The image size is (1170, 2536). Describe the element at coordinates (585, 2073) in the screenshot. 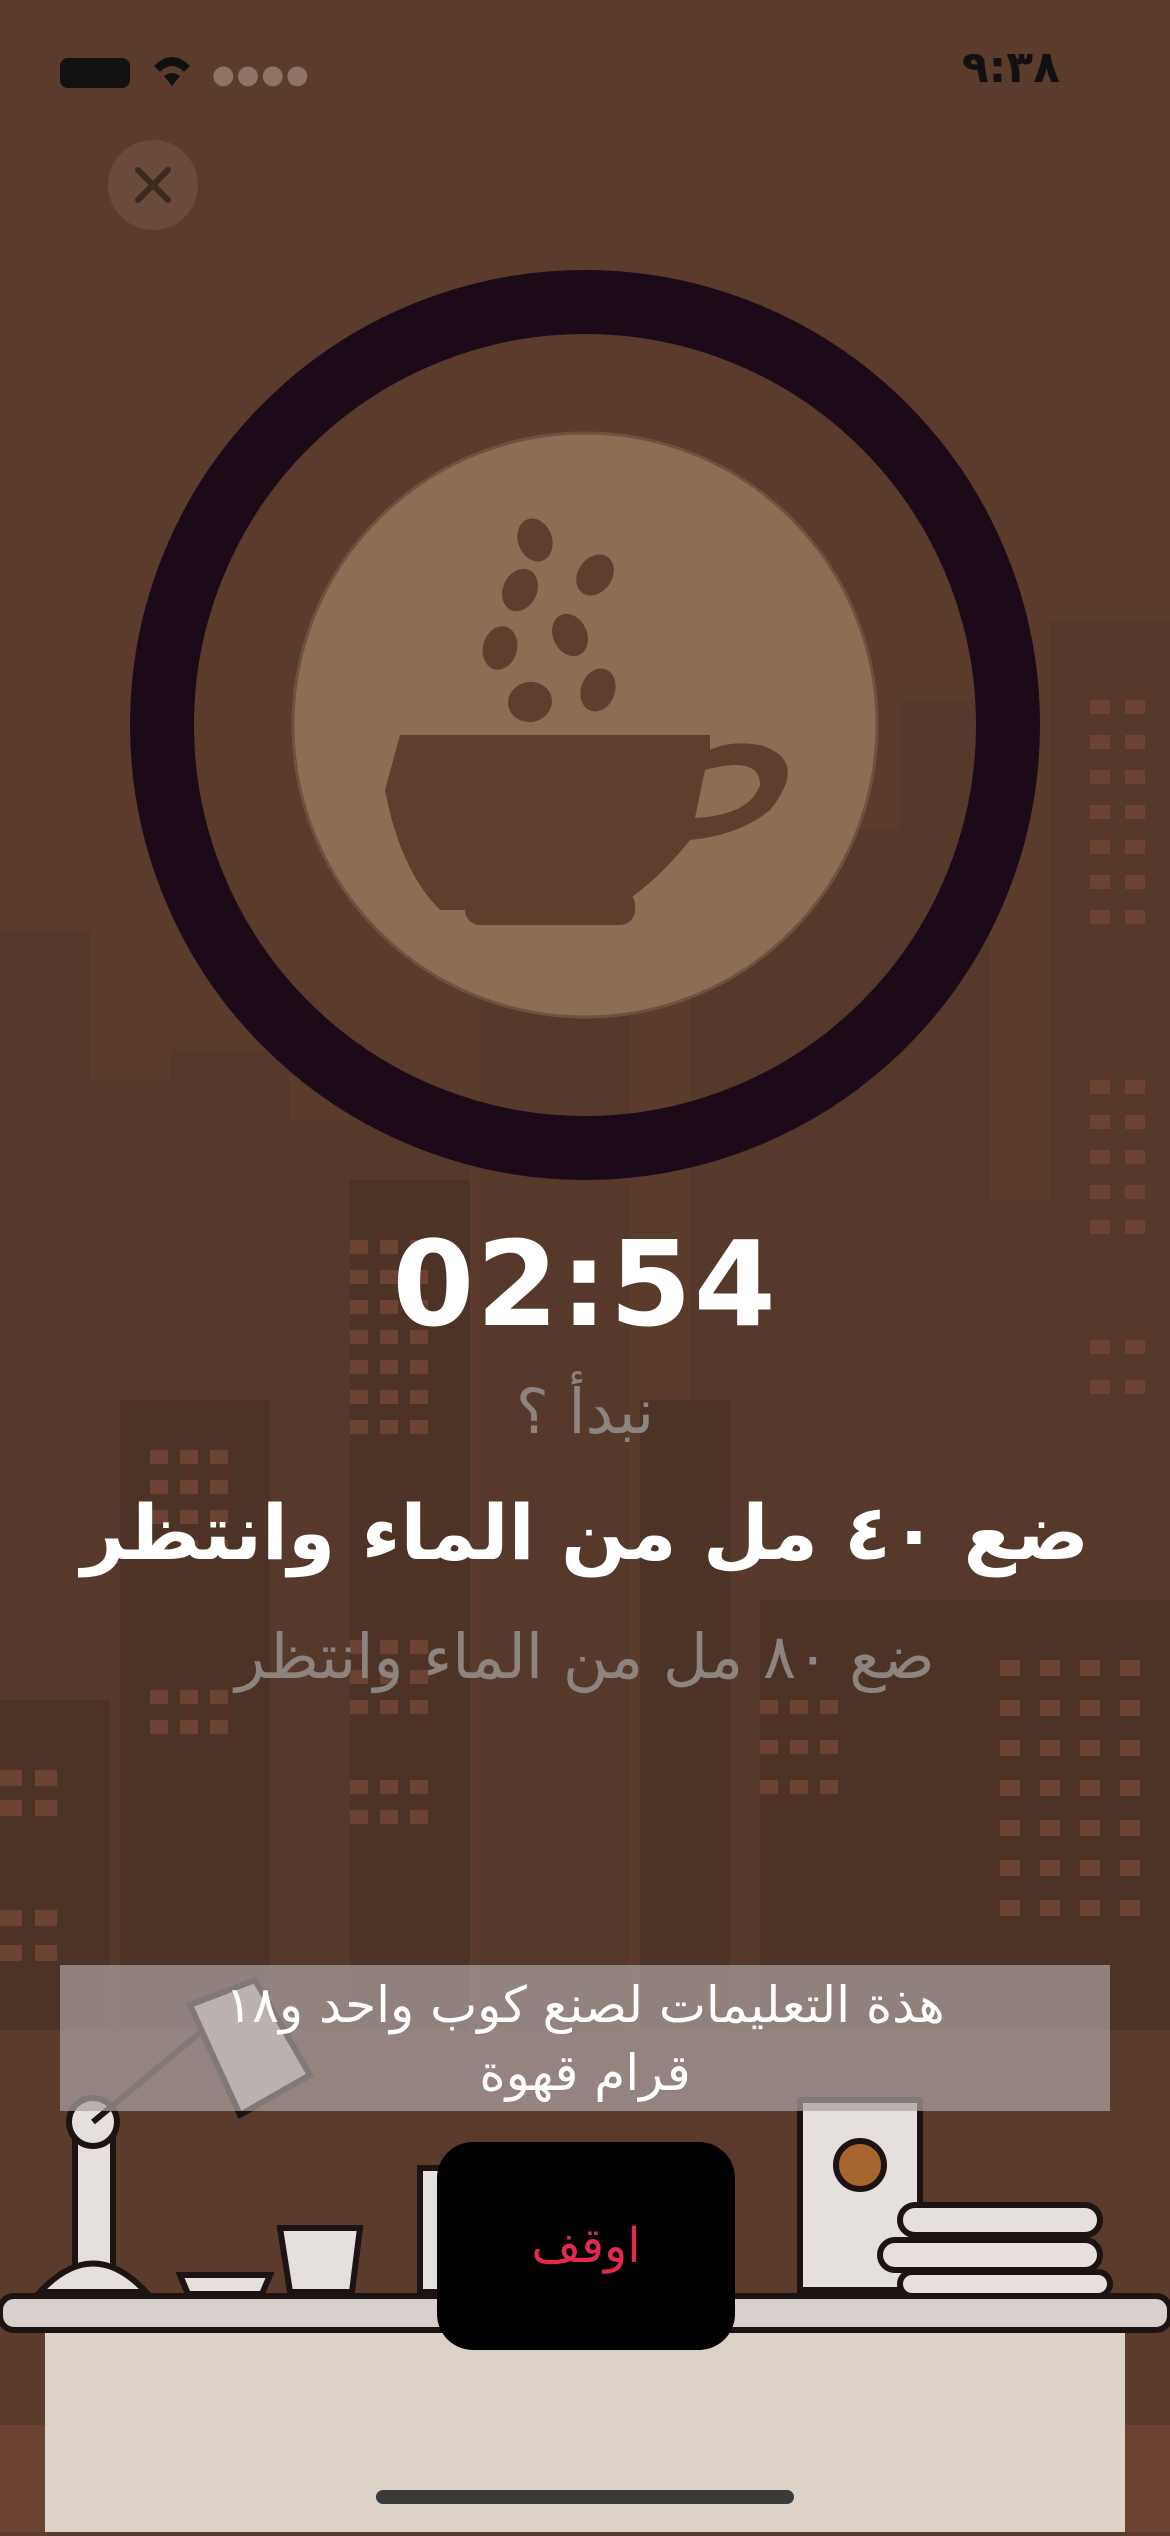

I see `info-banner-line2: قرام قهوة` at that location.